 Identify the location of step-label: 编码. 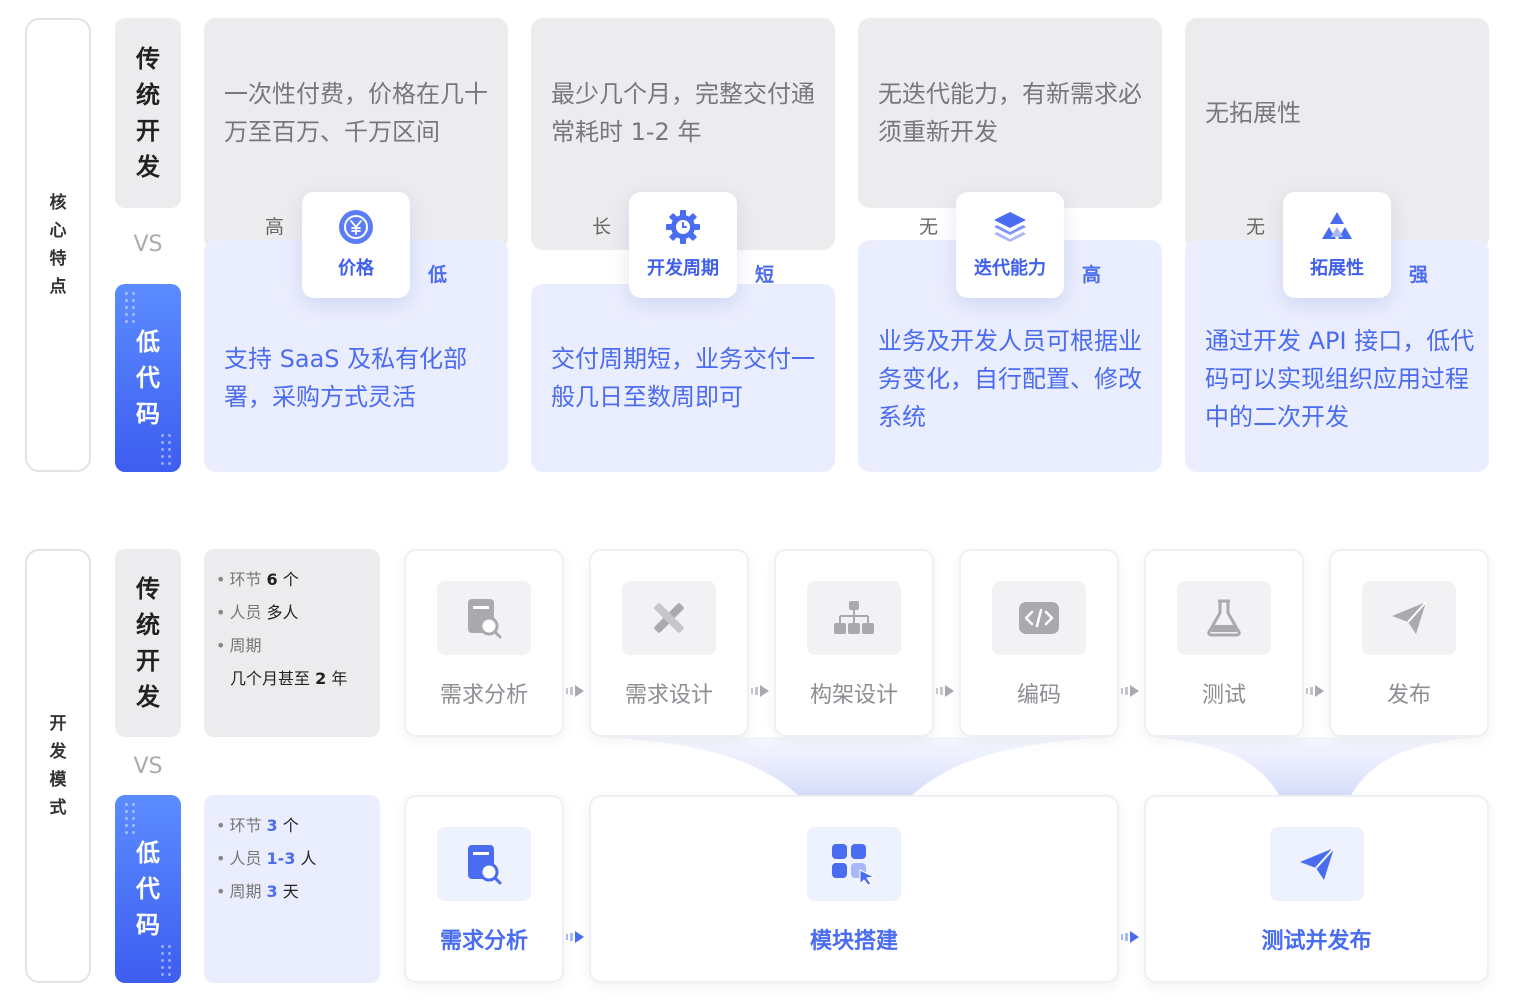
(1038, 695).